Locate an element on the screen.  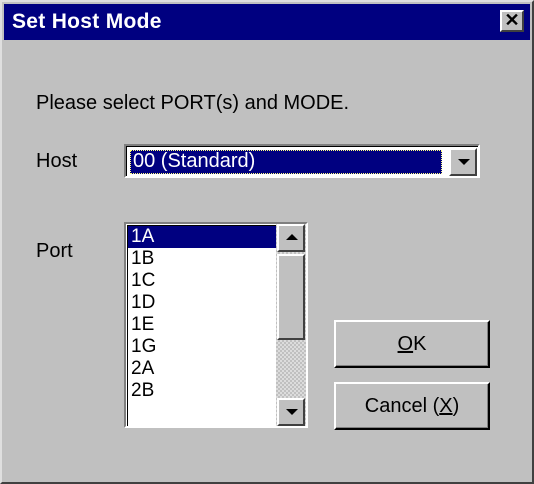
list-item: 1D is located at coordinates (202, 303).